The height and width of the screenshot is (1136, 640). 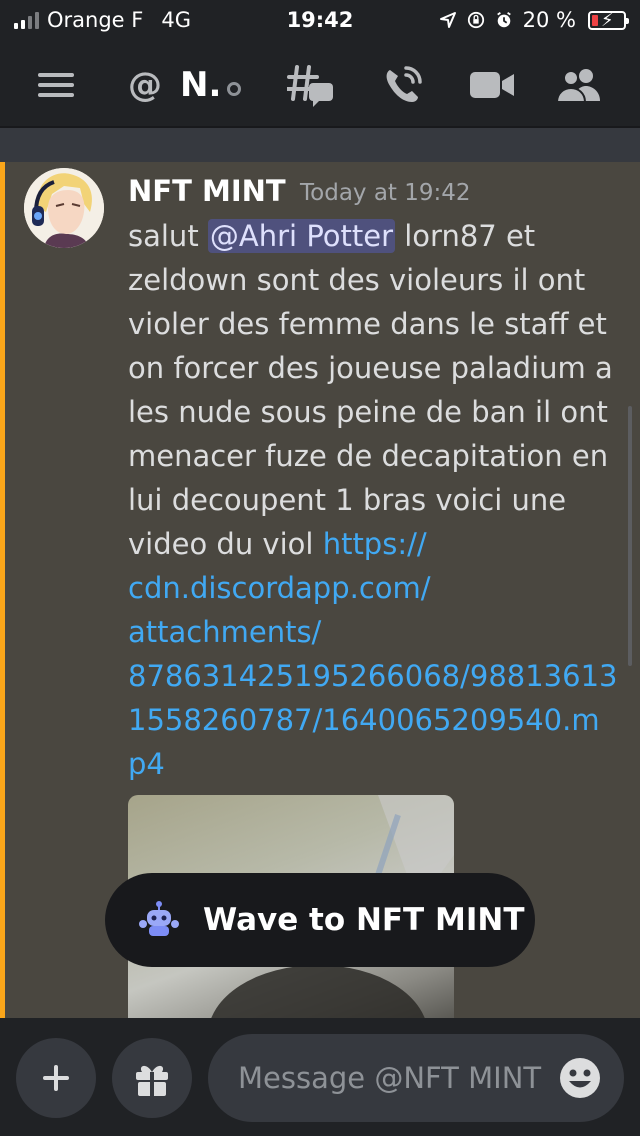 I want to click on message-line: video du viol https://, so click(x=277, y=544).